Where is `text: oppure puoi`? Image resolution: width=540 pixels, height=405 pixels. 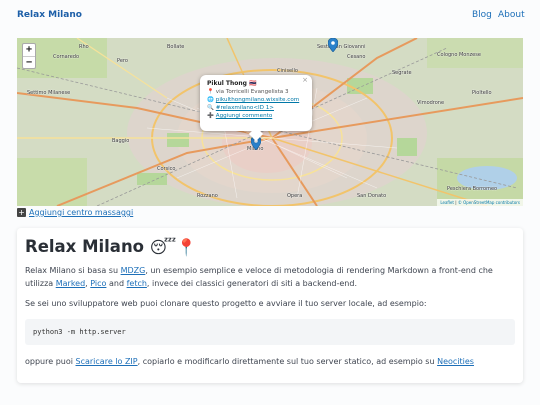
text: oppure puoi is located at coordinates (50, 361).